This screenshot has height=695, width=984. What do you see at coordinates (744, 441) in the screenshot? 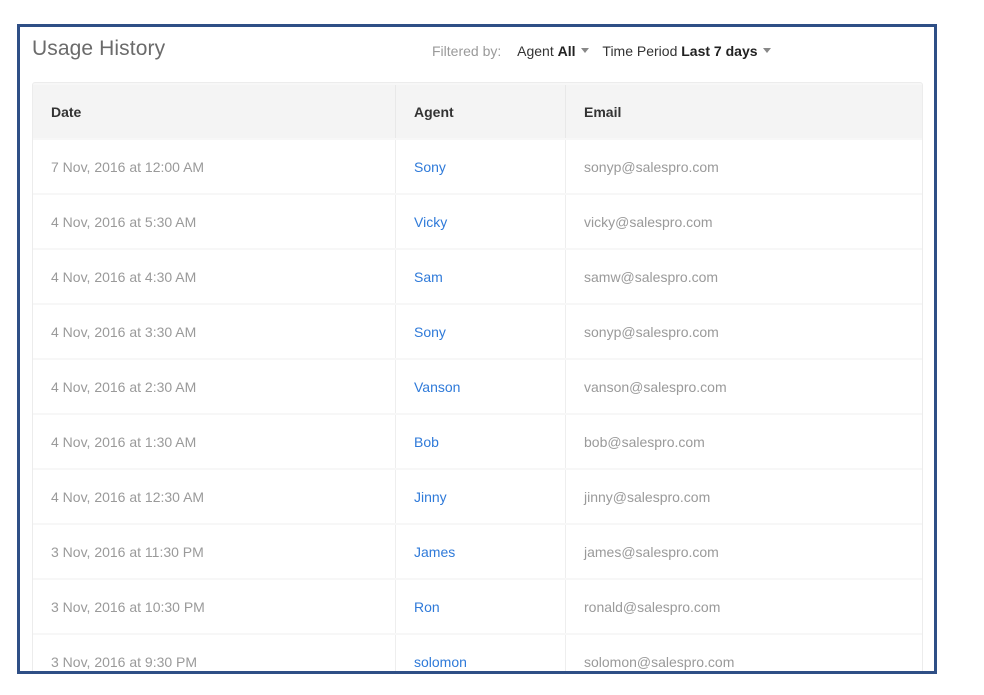
I see `email-cell: bob@salespro.com` at bounding box center [744, 441].